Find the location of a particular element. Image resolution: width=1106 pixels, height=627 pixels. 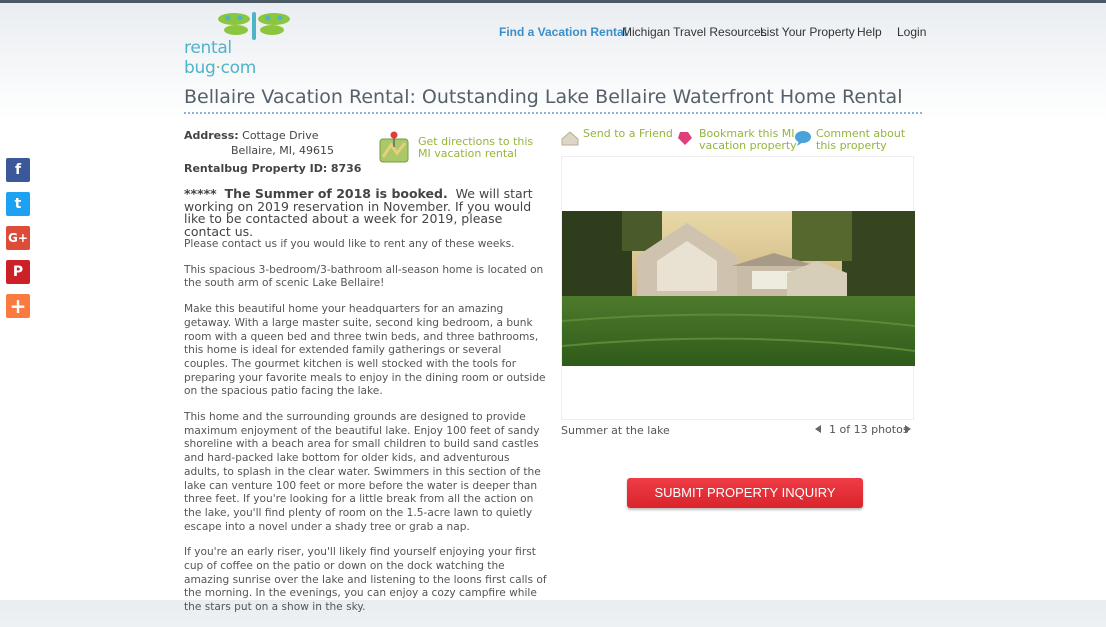

dragonfly-icon is located at coordinates (254, 26).